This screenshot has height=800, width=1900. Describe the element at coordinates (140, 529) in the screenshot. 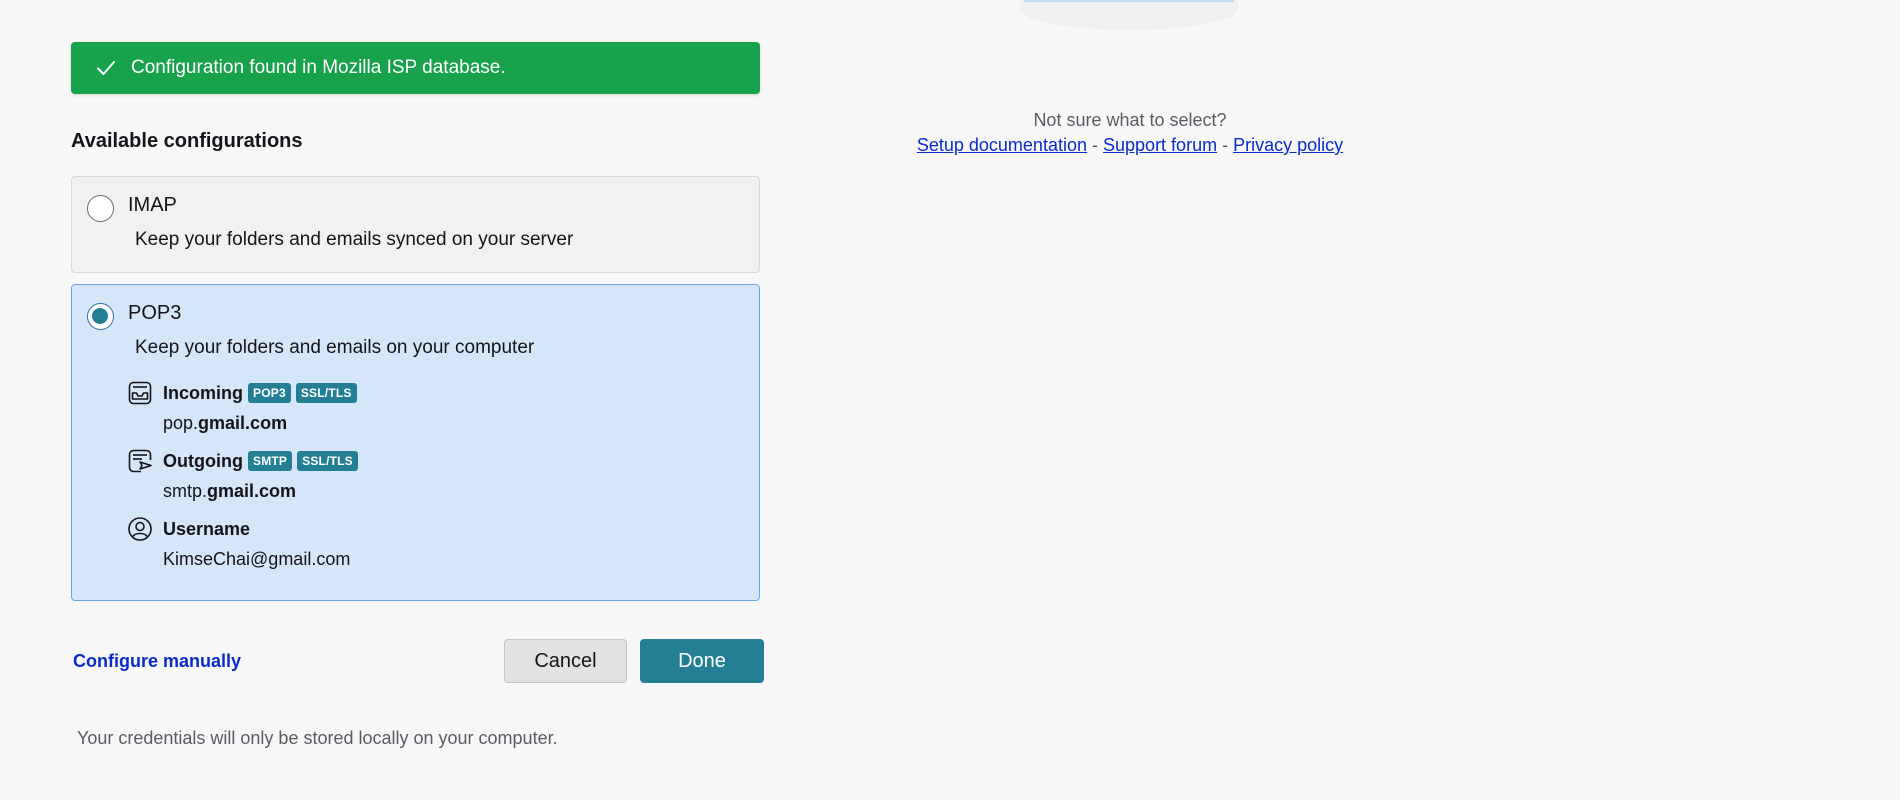

I see `user-circle-icon` at that location.